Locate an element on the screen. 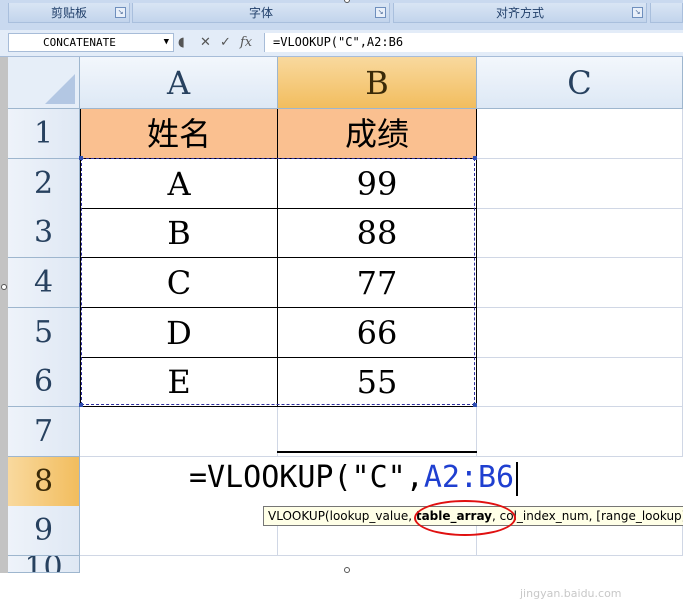  cell-c2 is located at coordinates (580, 184).